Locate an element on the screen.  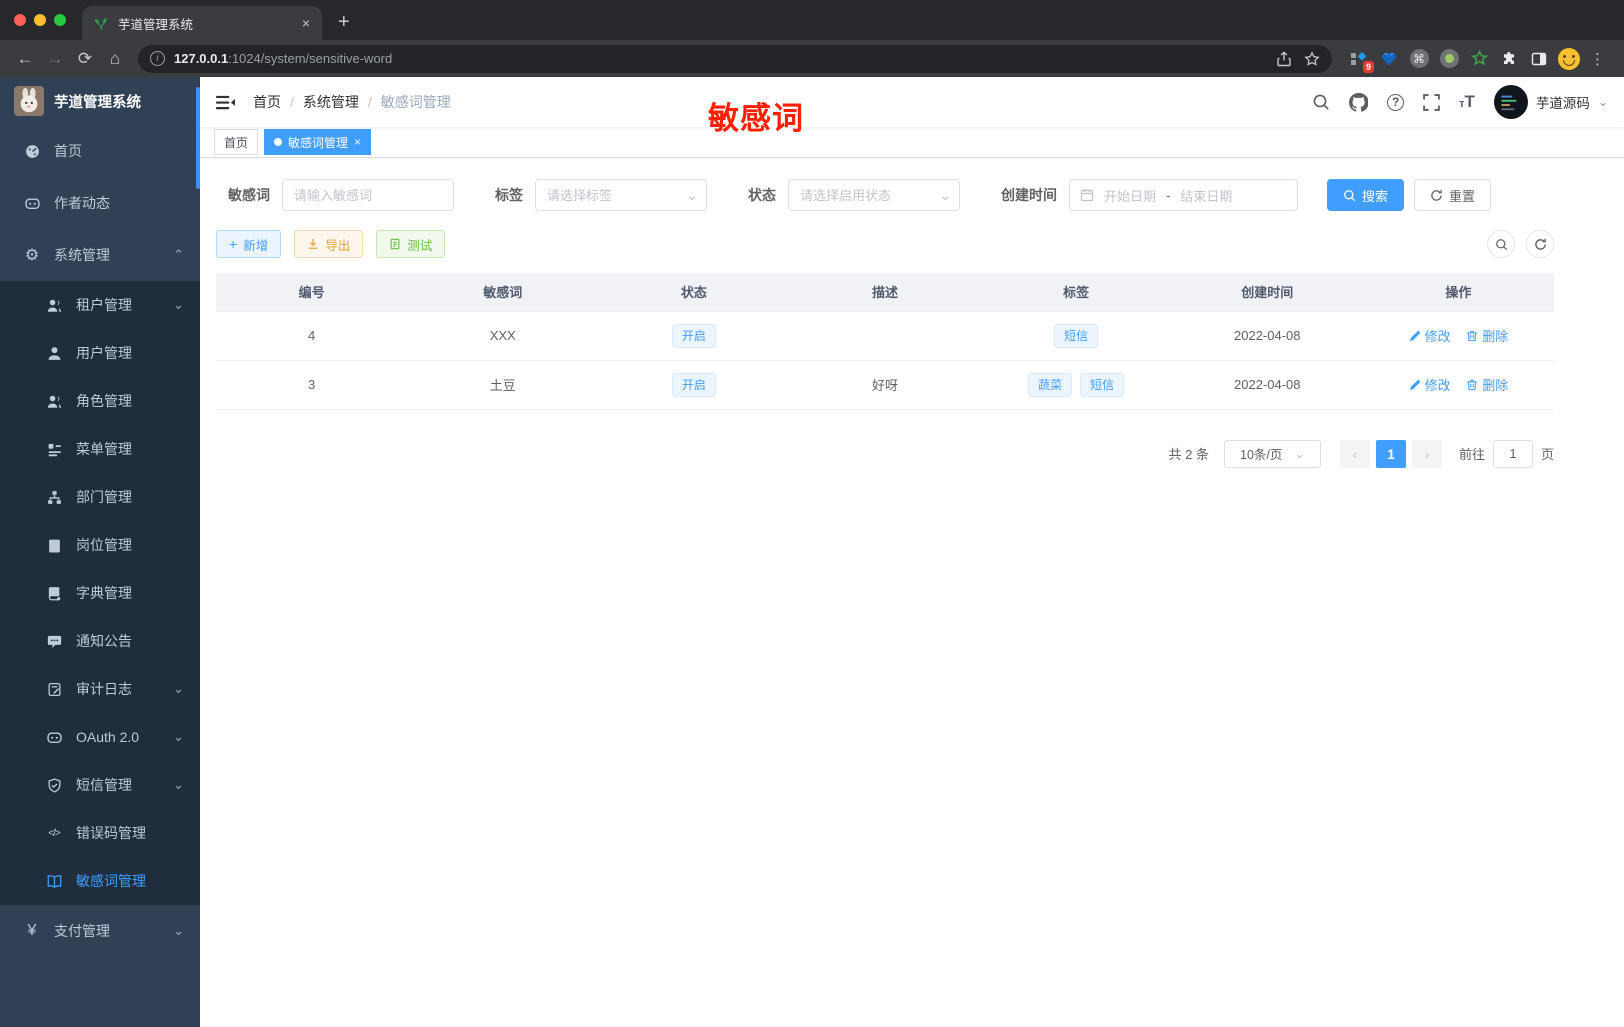
page-size-select: 10条/页 ⌄ is located at coordinates (1272, 453).